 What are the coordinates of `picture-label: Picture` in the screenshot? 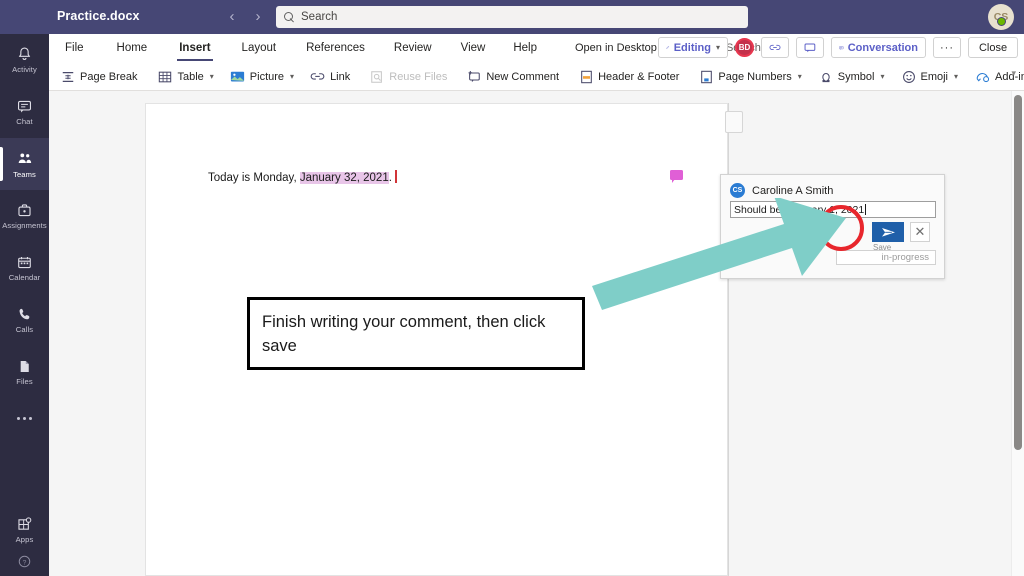 It's located at (267, 76).